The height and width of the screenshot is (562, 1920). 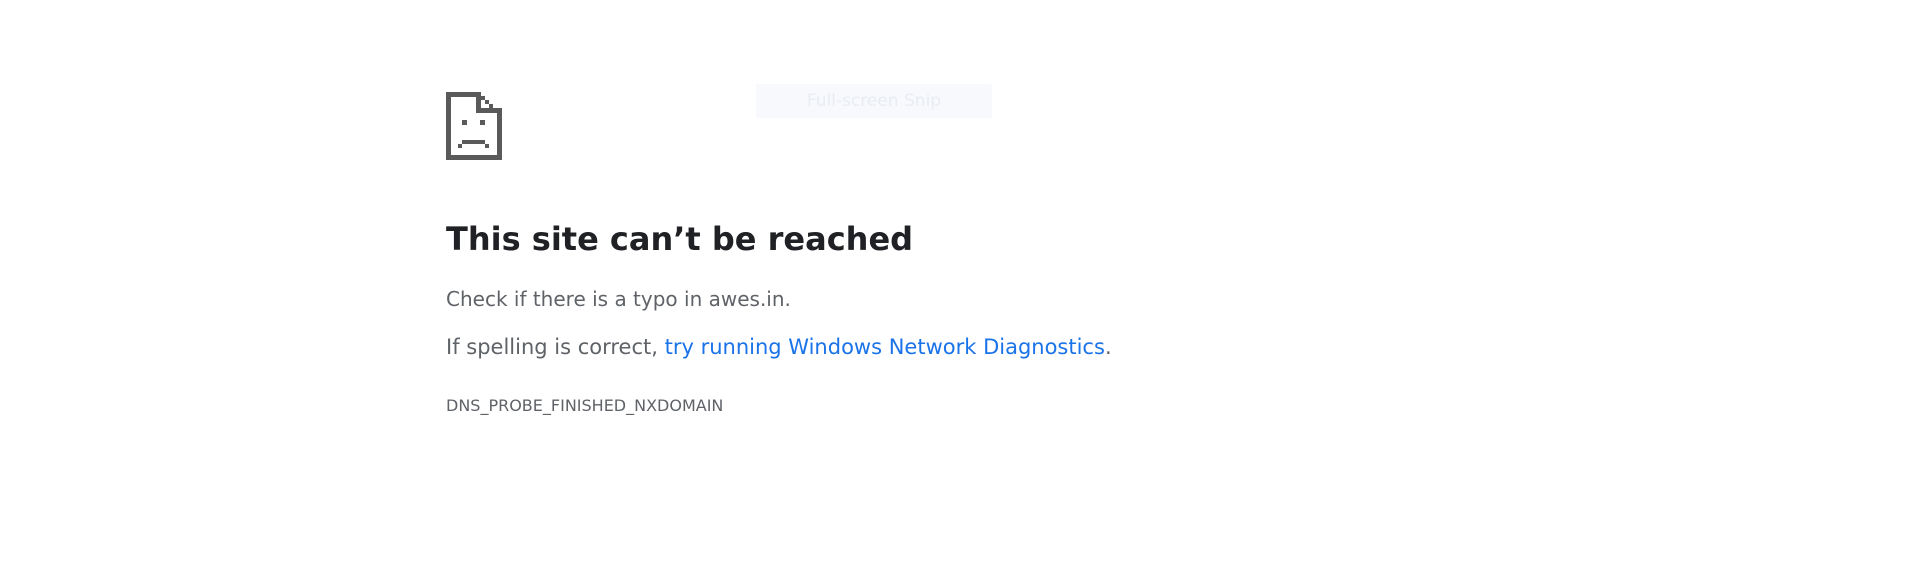 What do you see at coordinates (1108, 347) in the screenshot?
I see `spelling-suffix: .` at bounding box center [1108, 347].